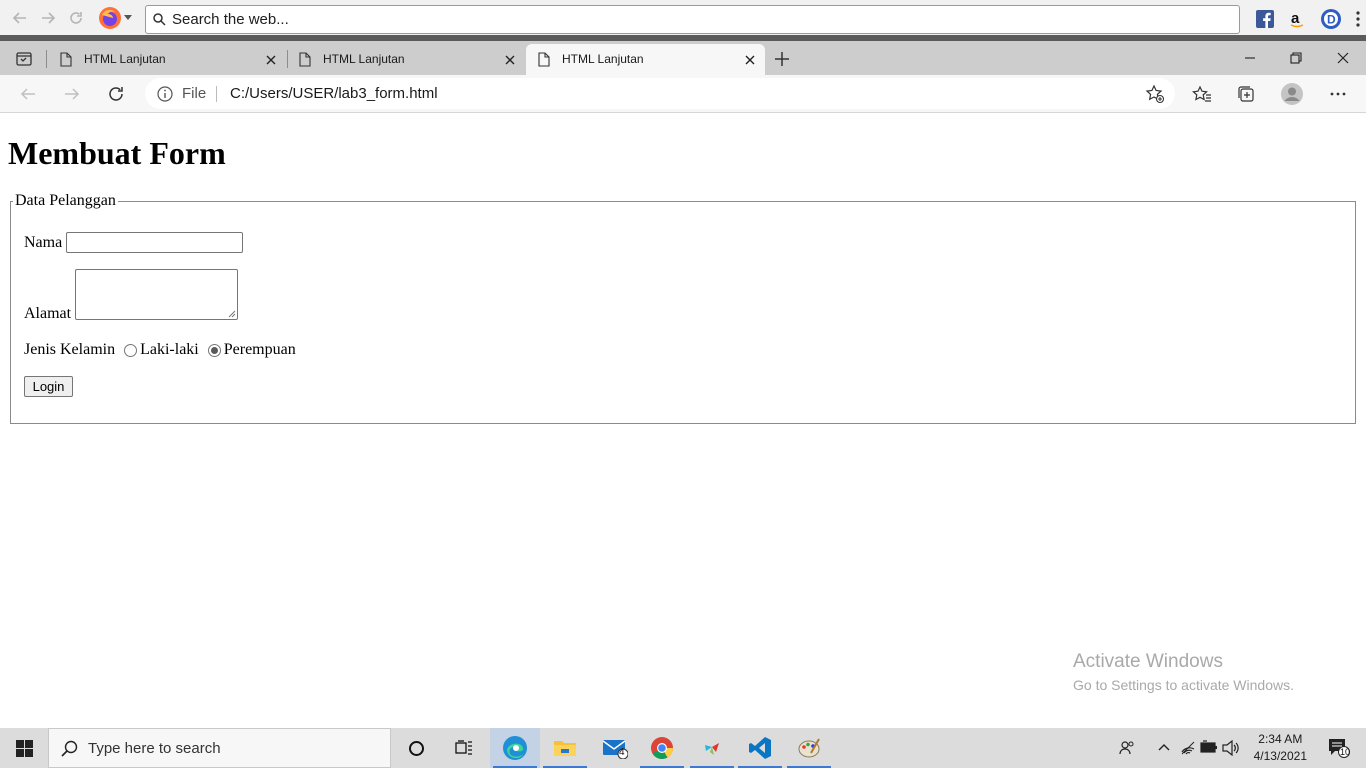 Image resolution: width=1366 pixels, height=768 pixels. I want to click on new-tab-plus-icon, so click(782, 59).